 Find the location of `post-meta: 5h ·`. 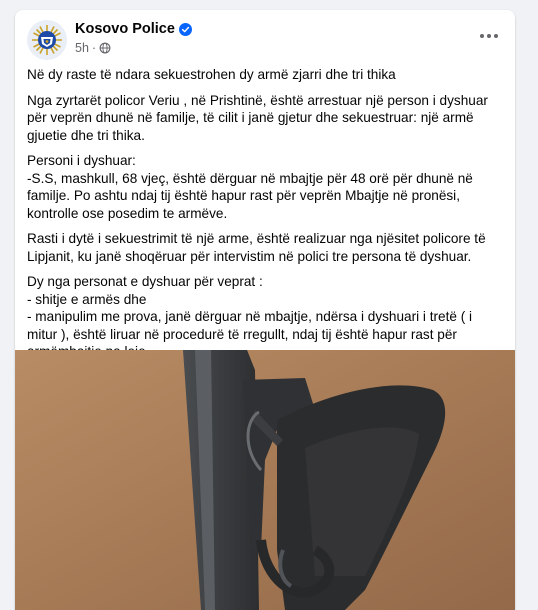

post-meta: 5h · is located at coordinates (93, 48).